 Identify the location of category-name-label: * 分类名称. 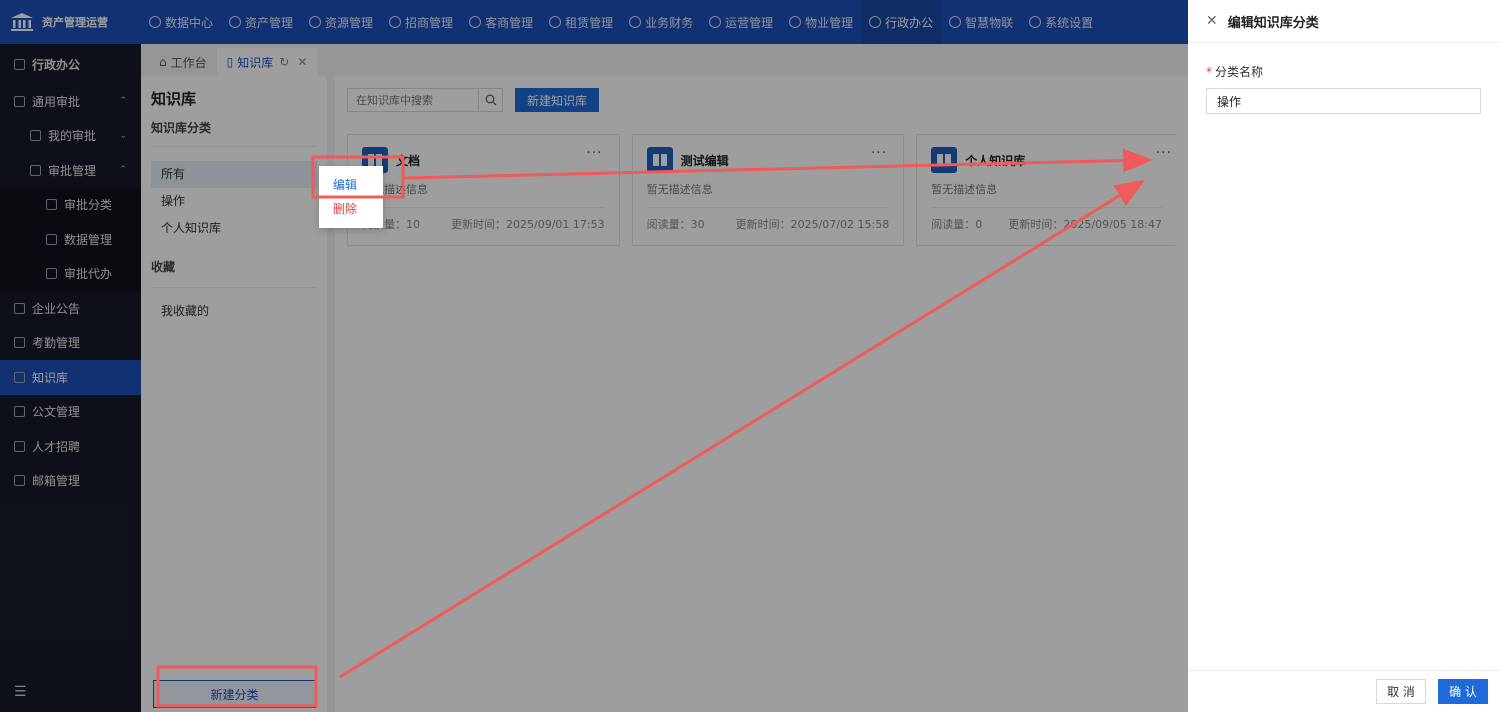
(1235, 72).